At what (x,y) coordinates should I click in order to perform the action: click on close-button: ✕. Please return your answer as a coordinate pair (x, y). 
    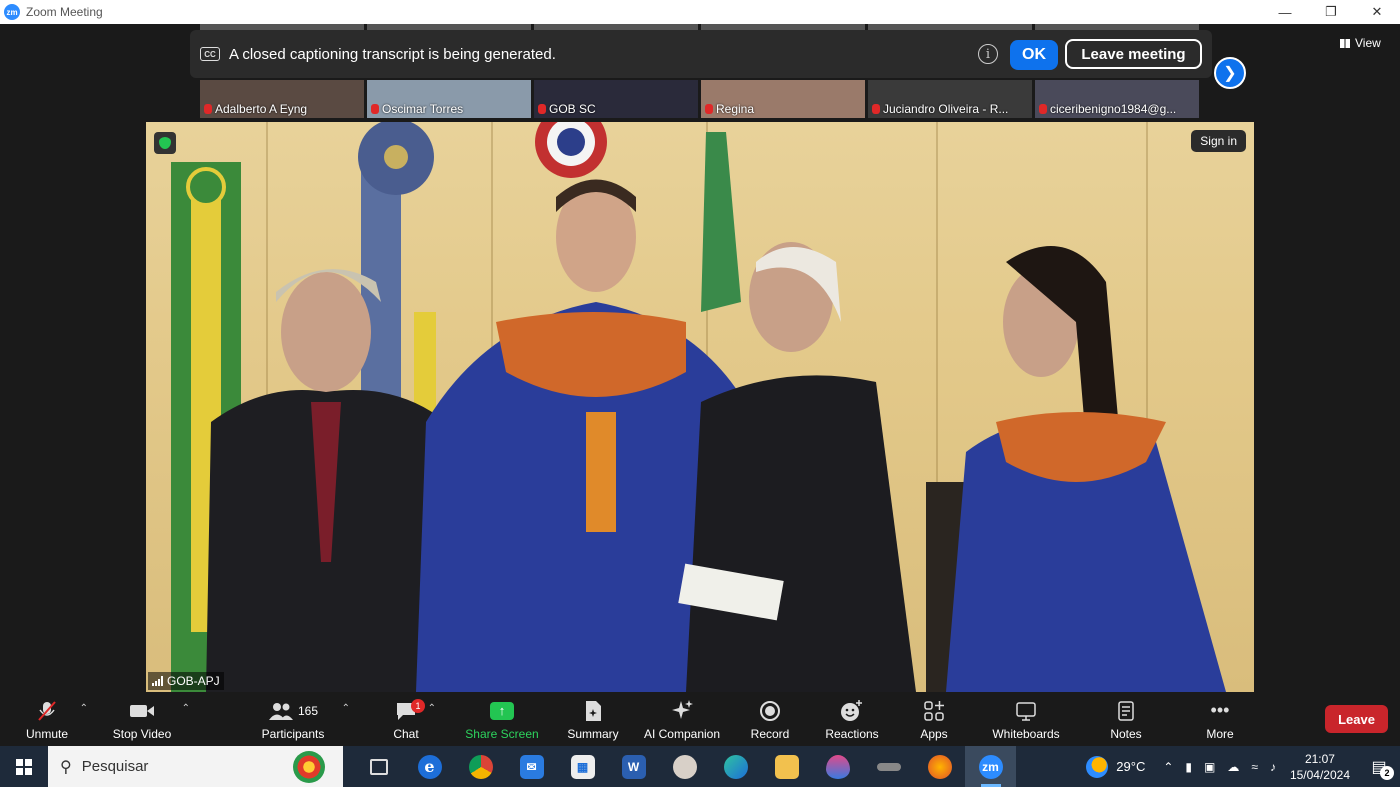
    Looking at the image, I should click on (1377, 12).